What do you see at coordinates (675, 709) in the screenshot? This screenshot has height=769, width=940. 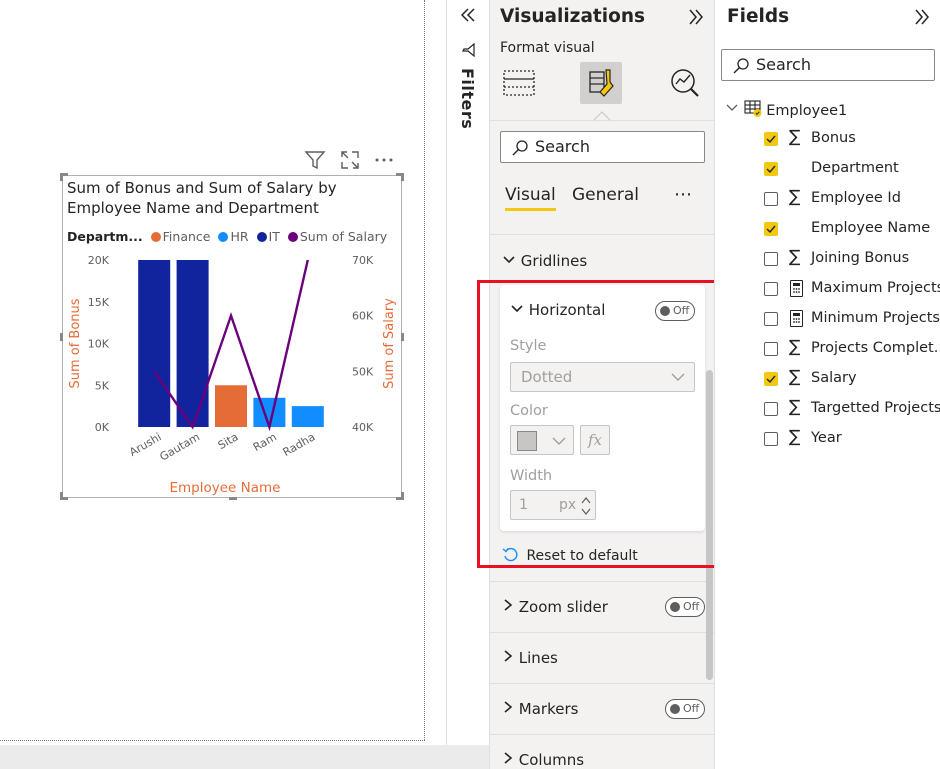 I see `toggle-knob` at bounding box center [675, 709].